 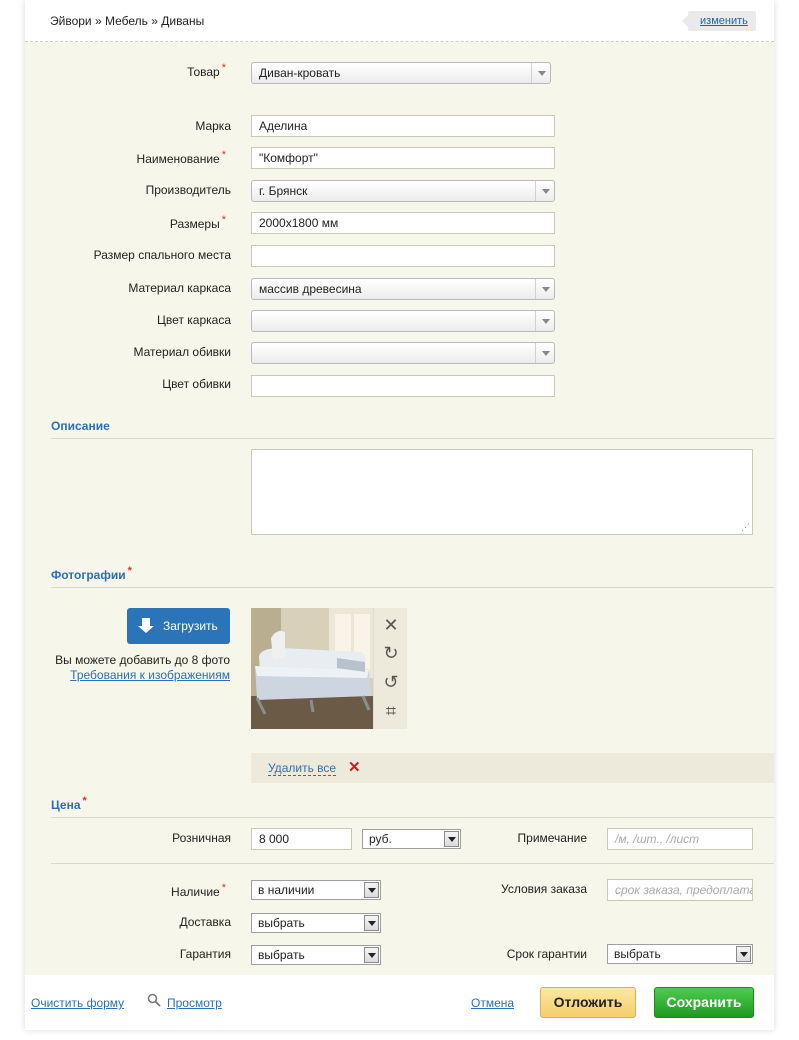 I want to click on product-label: Товар *, so click(x=206, y=70).